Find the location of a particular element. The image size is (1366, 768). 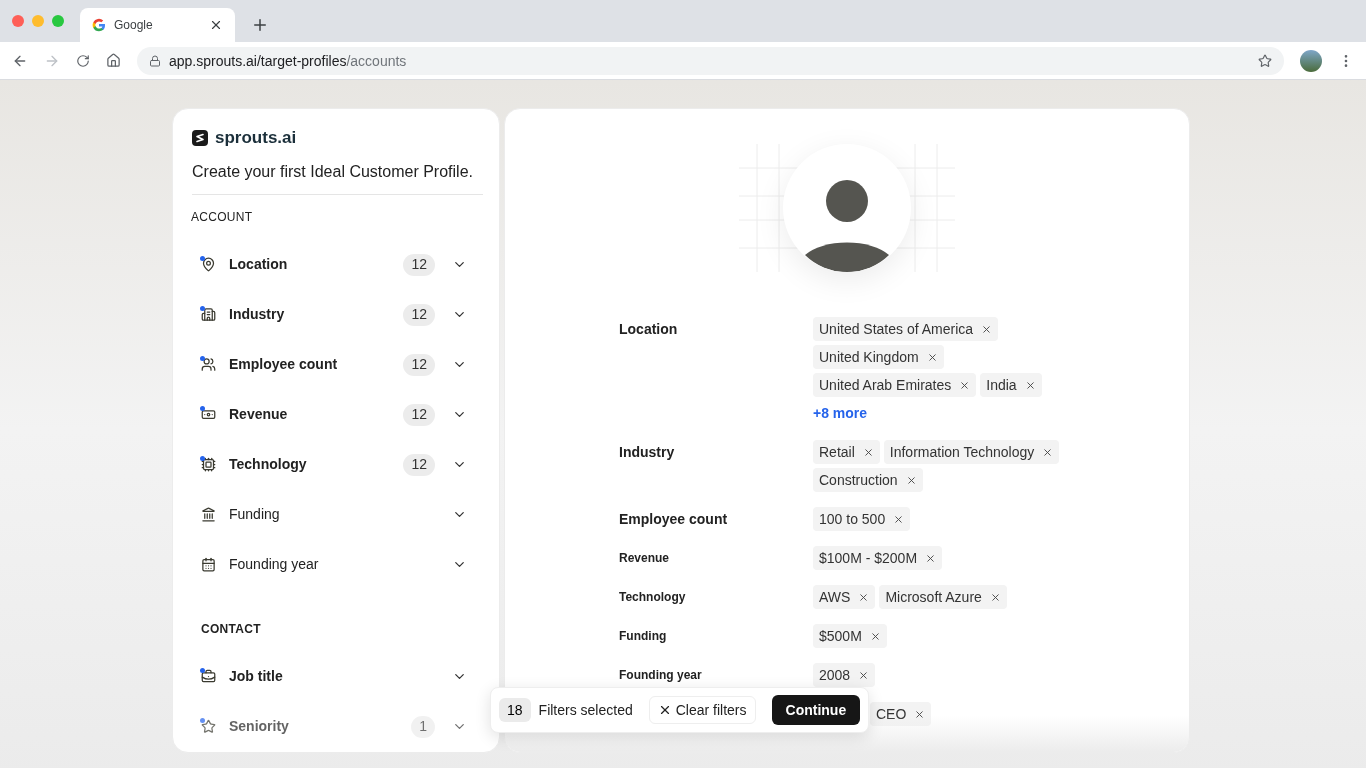

chip-text: 100 to 500 is located at coordinates (852, 519).